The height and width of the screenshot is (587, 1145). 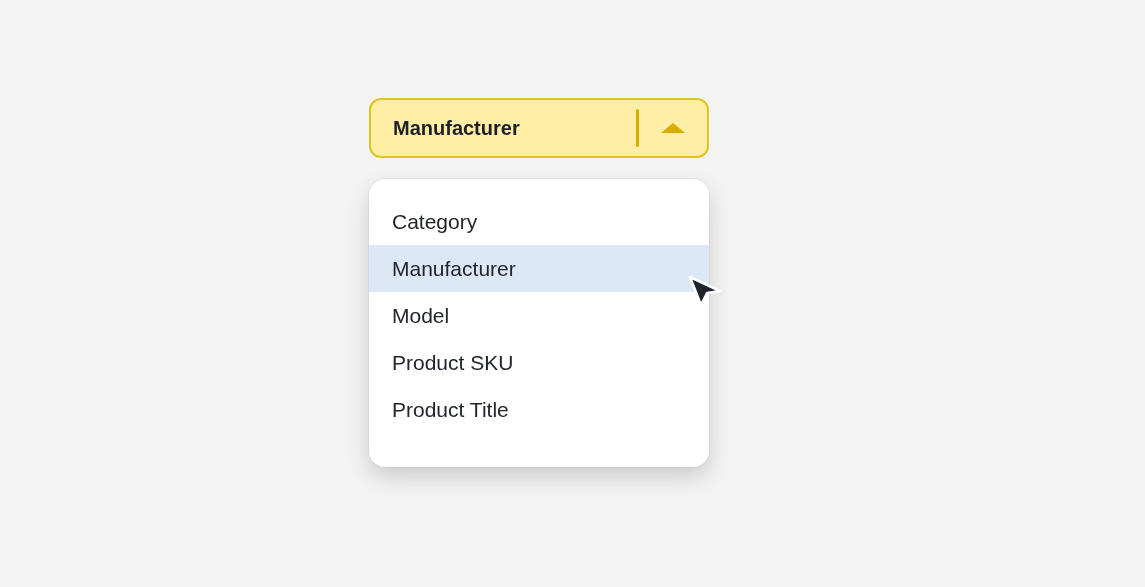 What do you see at coordinates (673, 128) in the screenshot?
I see `caret-up-icon` at bounding box center [673, 128].